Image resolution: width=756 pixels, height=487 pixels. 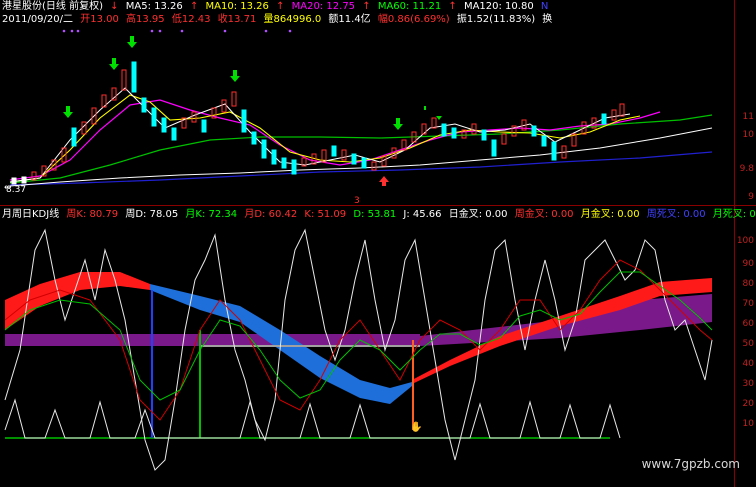 I want to click on watermark: www.7gpzb.com, so click(x=690, y=464).